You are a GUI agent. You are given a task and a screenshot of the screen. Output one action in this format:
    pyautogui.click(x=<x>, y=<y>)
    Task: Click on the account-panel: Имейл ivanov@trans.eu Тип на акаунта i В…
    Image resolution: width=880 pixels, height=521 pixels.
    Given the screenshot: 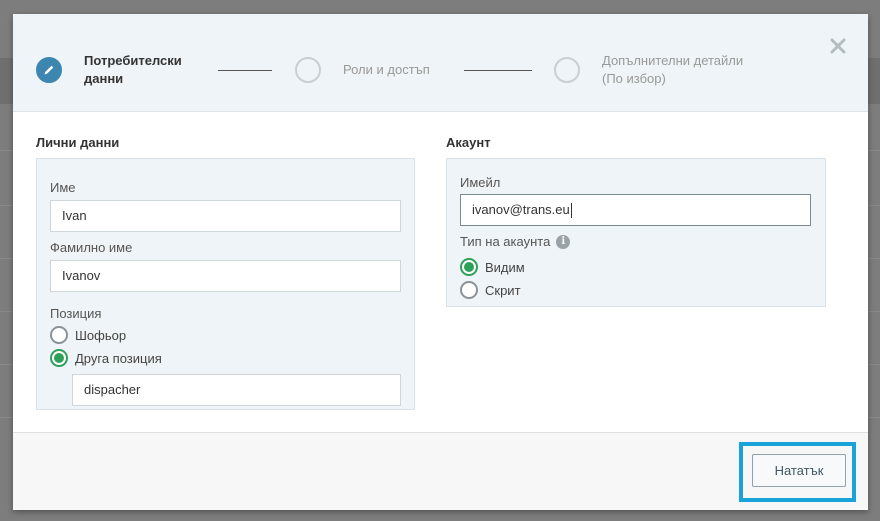 What is the action you would take?
    pyautogui.click(x=636, y=232)
    